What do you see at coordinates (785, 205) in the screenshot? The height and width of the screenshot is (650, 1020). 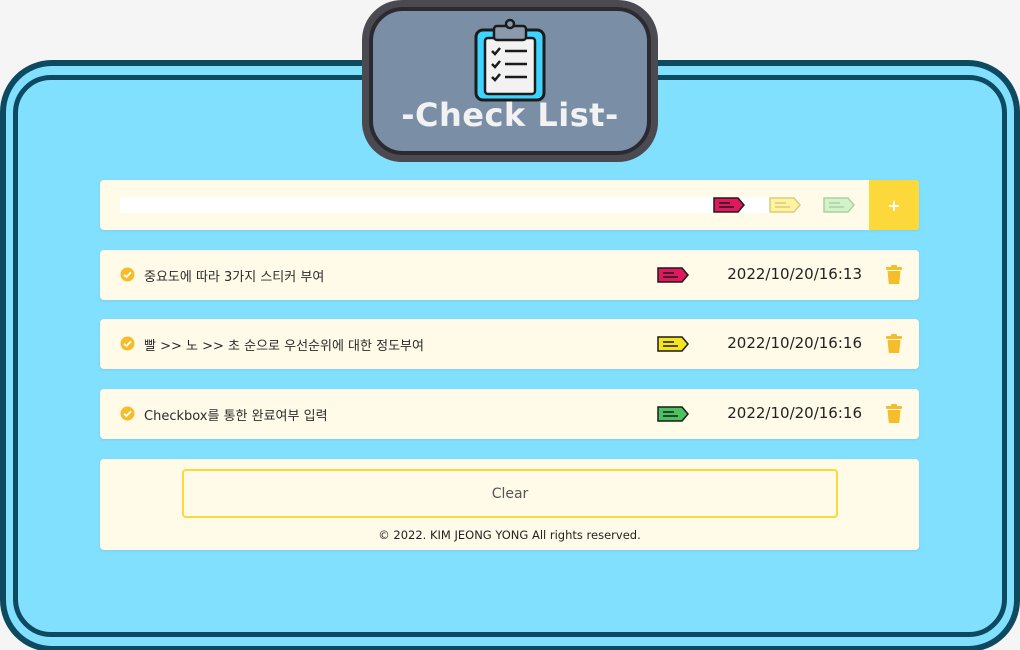 I see `yellow-sticker-option` at bounding box center [785, 205].